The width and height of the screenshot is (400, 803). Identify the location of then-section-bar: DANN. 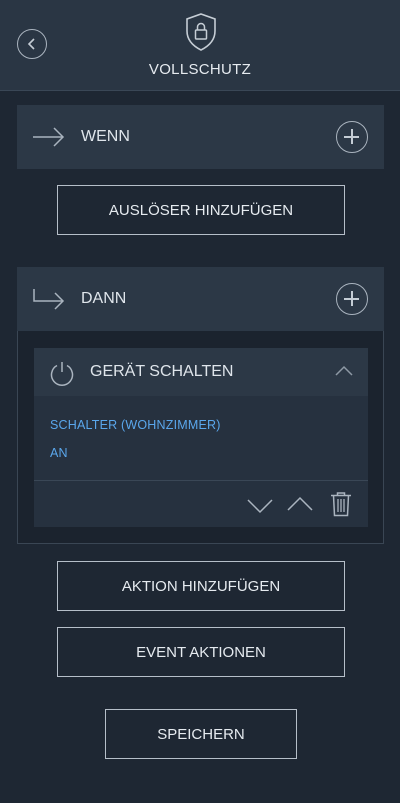
(200, 299).